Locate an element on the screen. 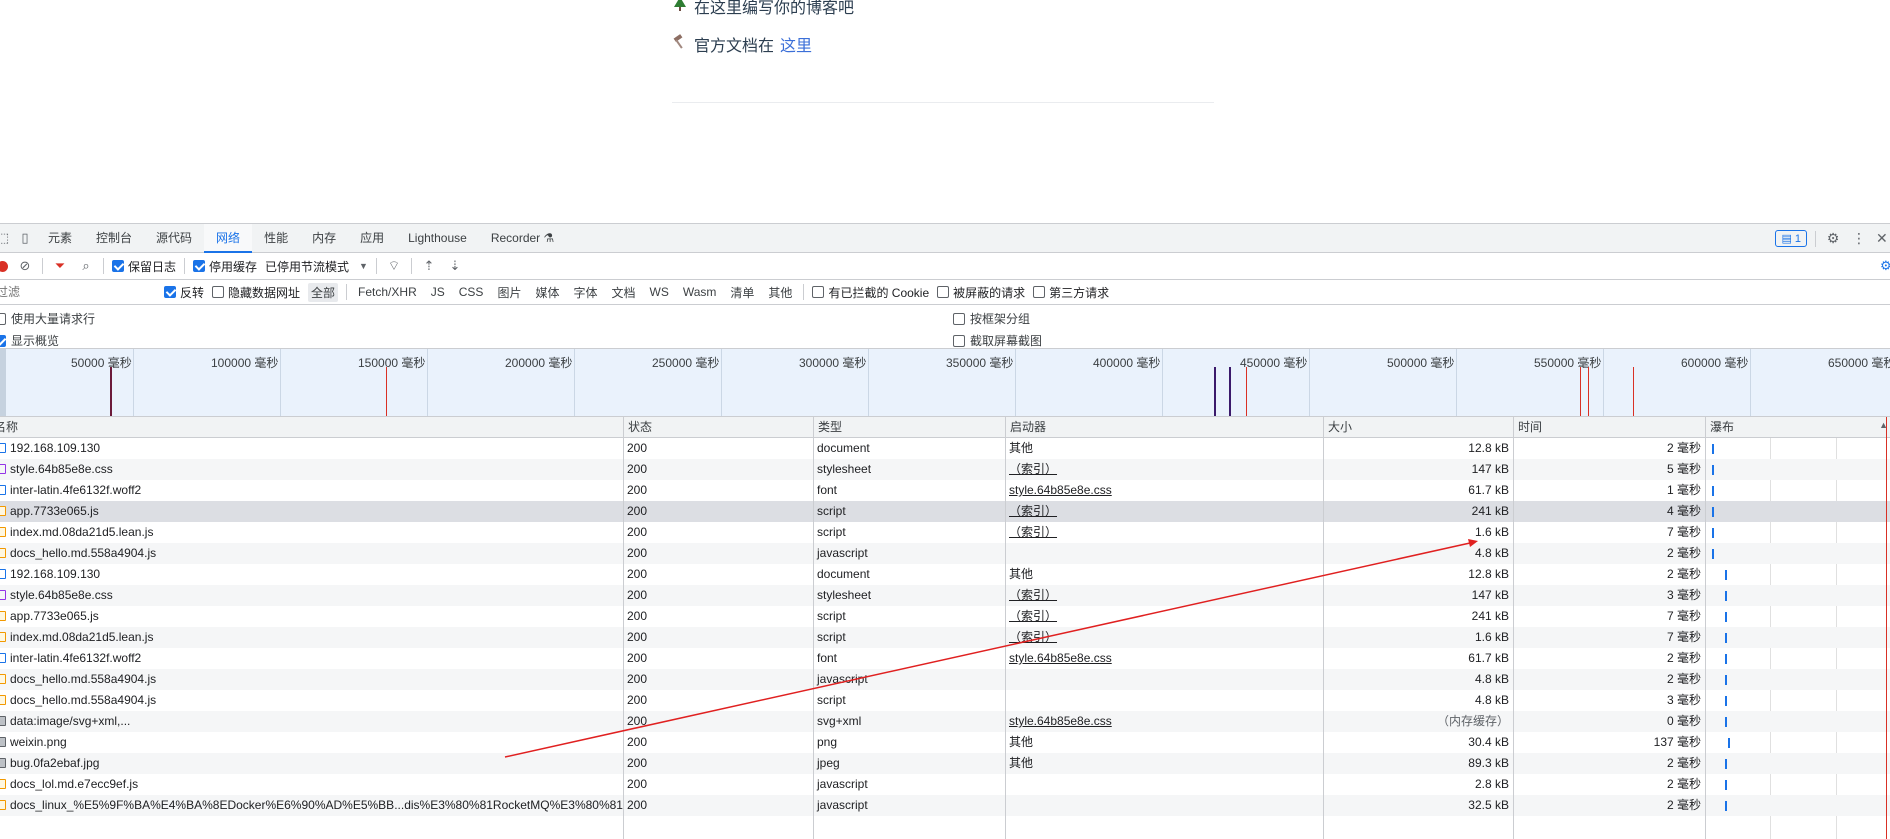 This screenshot has height=839, width=1890. big-rows-check is located at coordinates (3, 318).